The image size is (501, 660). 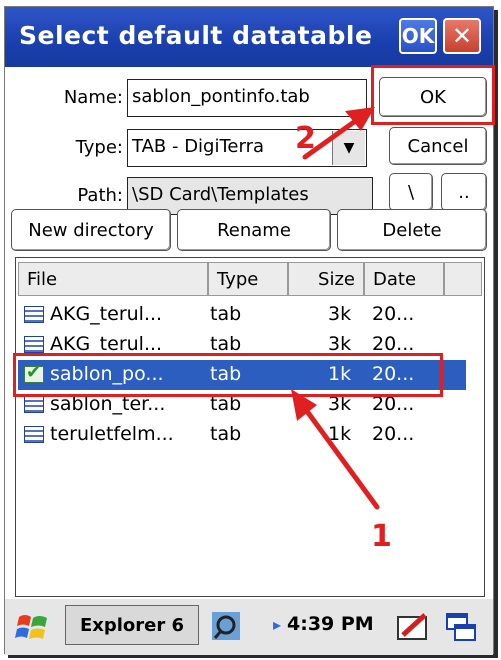 I want to click on taskbar-app-explorer: Explorer 6, so click(x=132, y=625).